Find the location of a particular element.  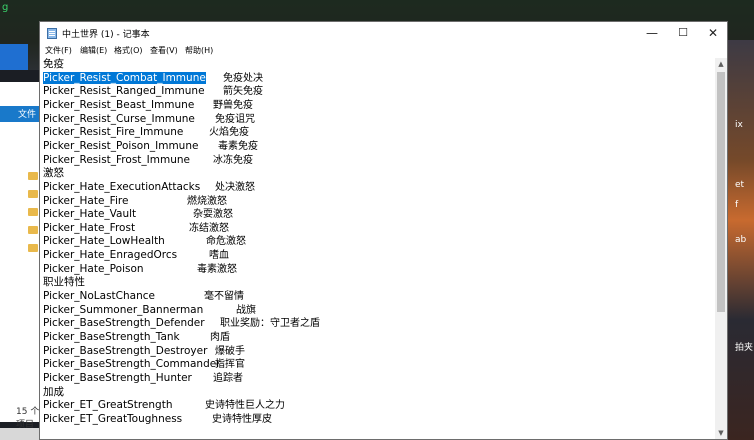

text-line: Picker_ET_GreatToughness 史诗特性厚皮 is located at coordinates (157, 419).